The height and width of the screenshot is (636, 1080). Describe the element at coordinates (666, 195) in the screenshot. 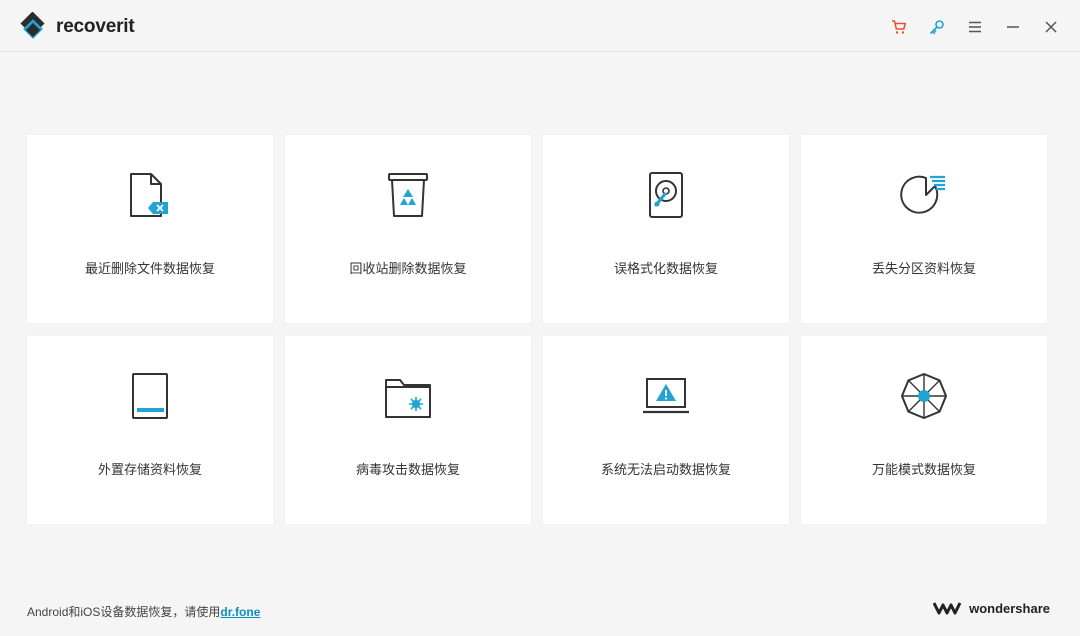

I see `hard-drive-icon` at that location.